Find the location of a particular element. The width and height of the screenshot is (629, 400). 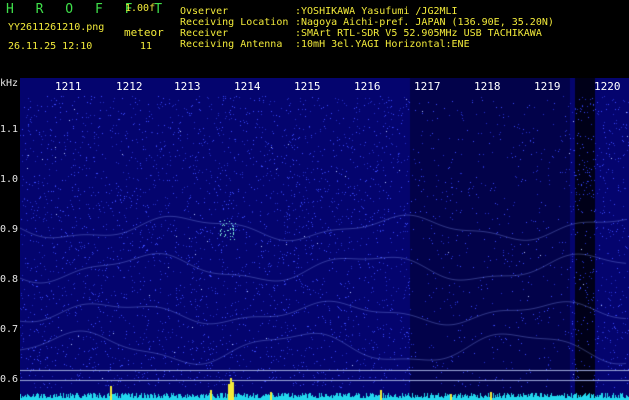

filename-label: YY2611261210.png is located at coordinates (56, 27).